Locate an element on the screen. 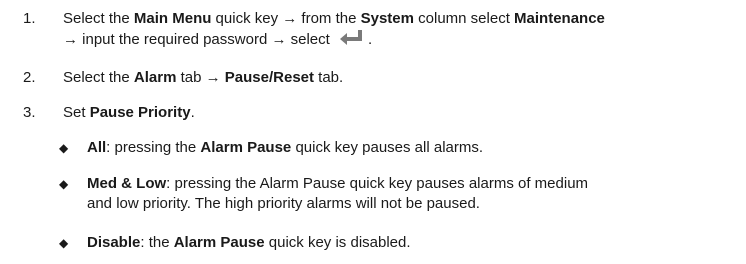 The image size is (746, 264). text: tab → is located at coordinates (200, 77).